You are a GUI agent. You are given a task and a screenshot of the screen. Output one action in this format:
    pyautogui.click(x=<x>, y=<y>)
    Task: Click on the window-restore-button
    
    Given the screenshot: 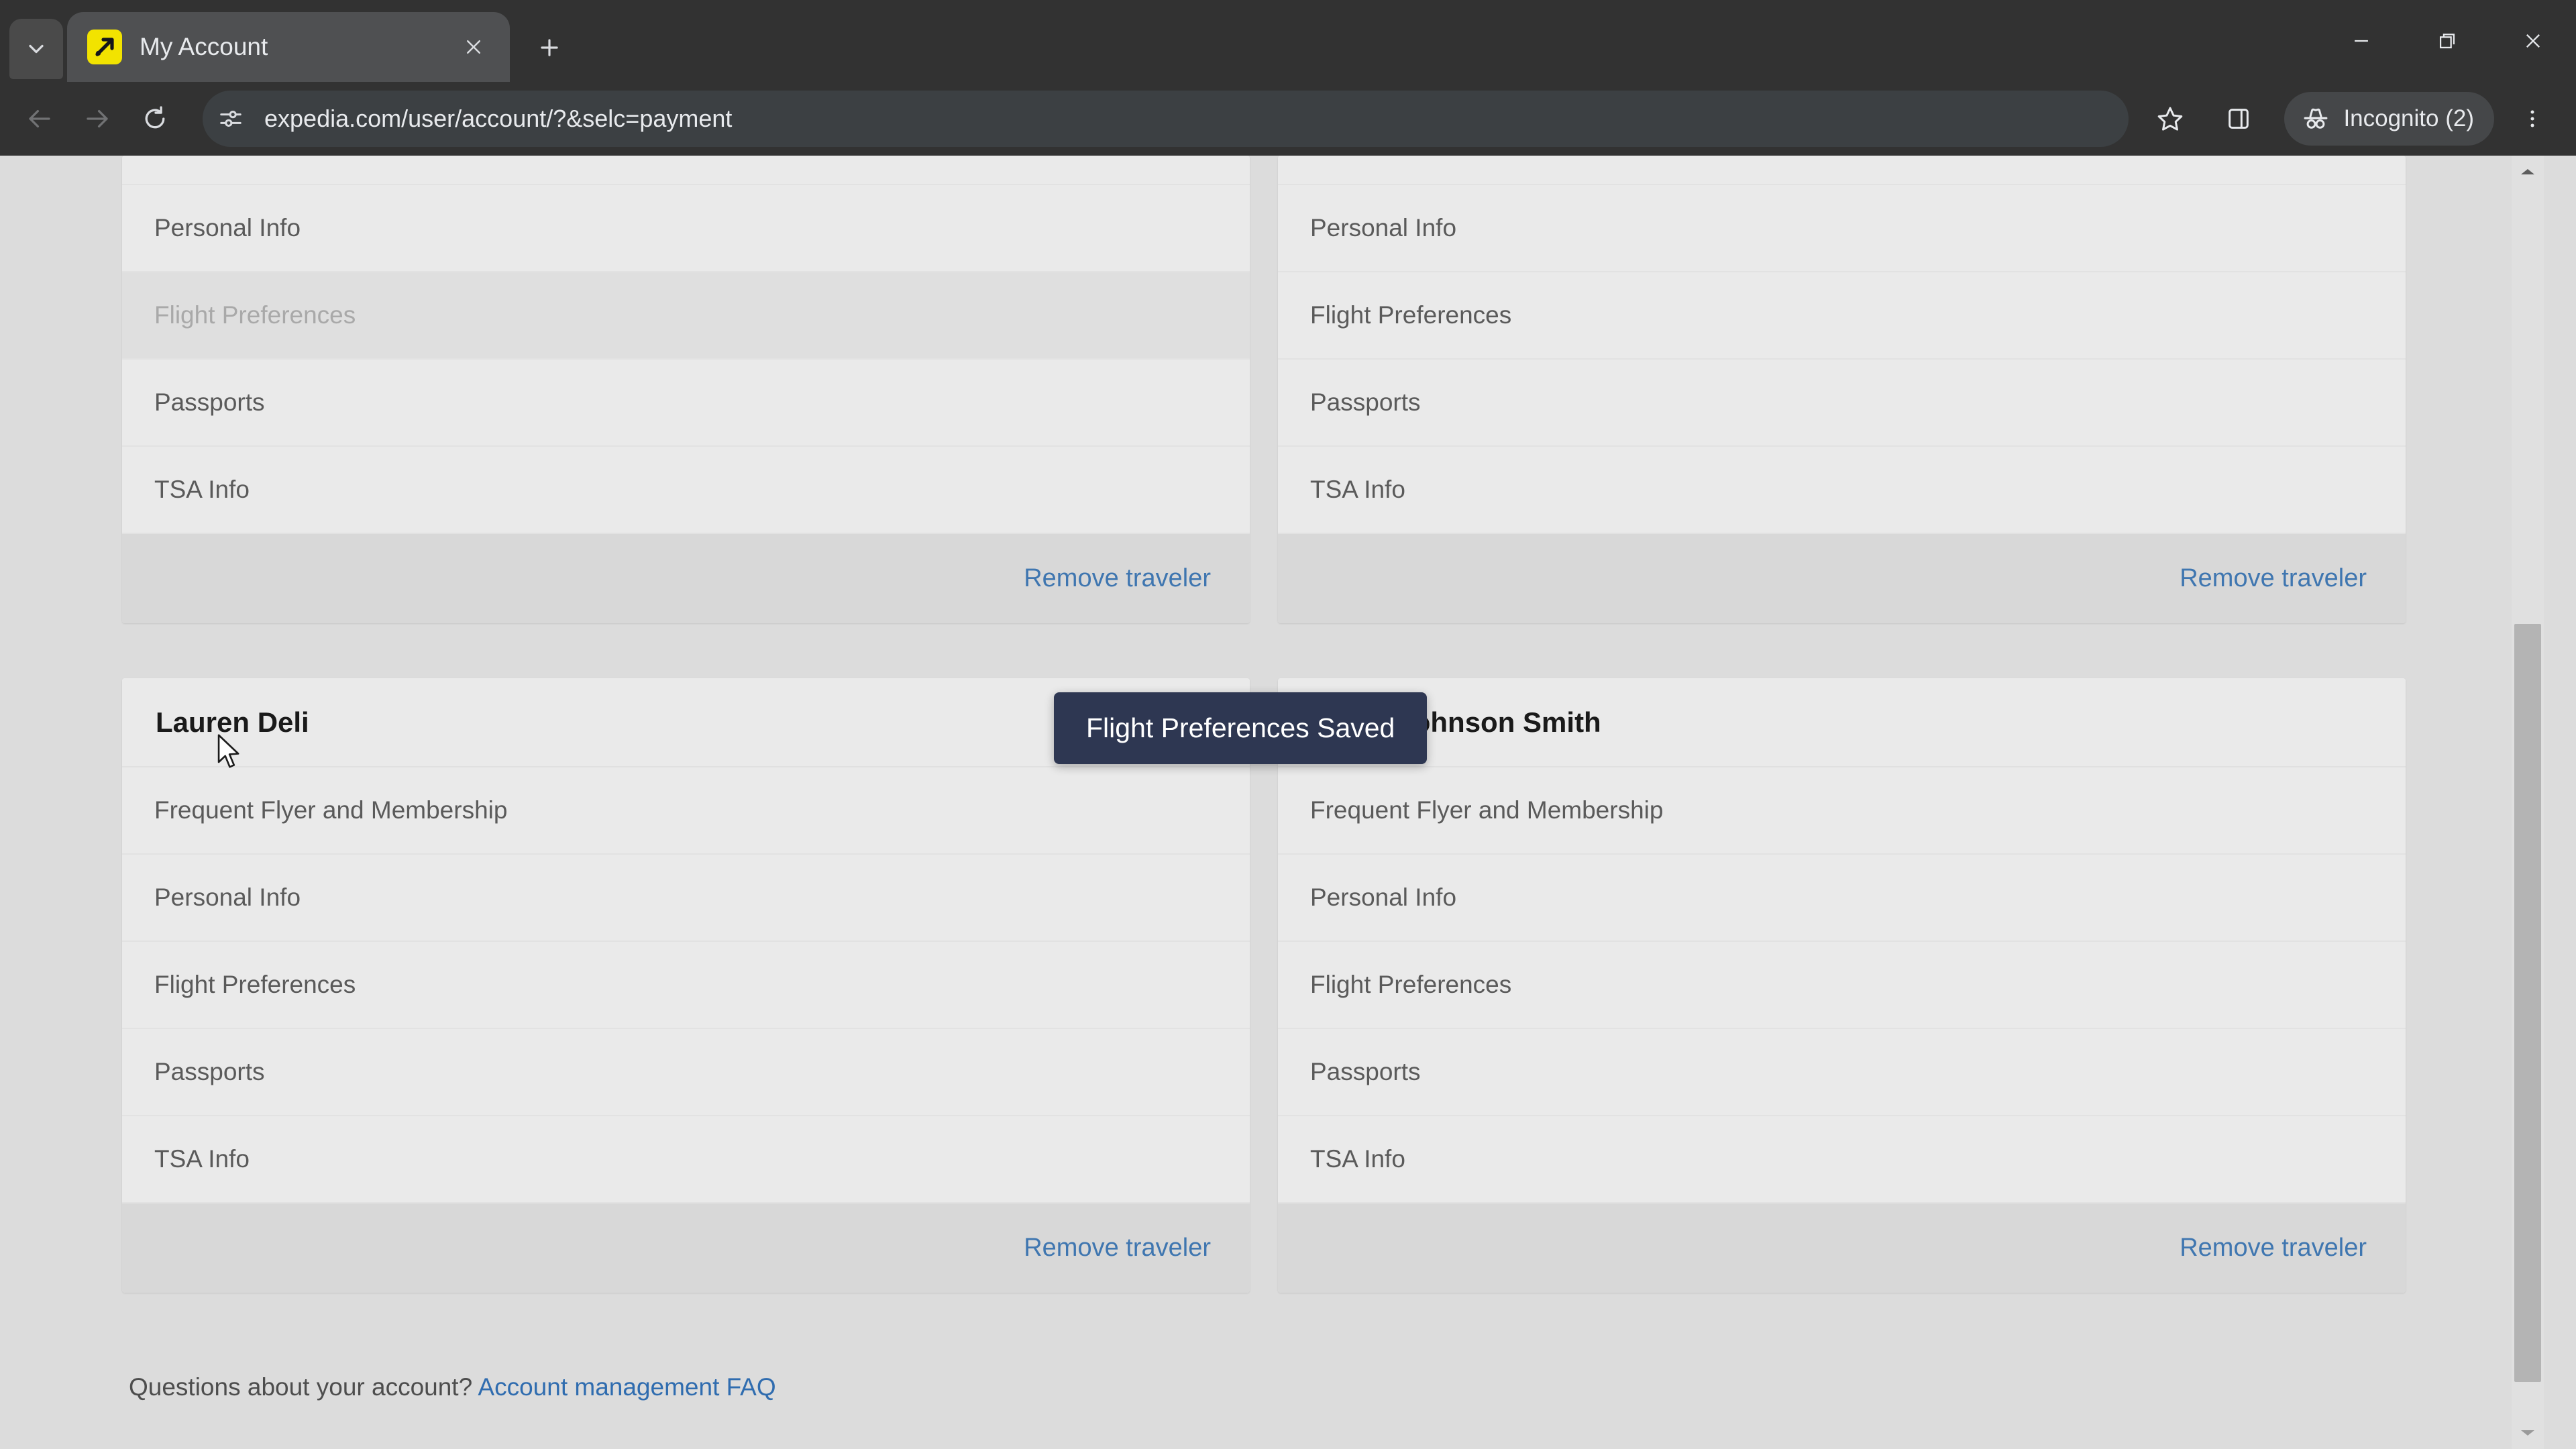 What is the action you would take?
    pyautogui.click(x=2447, y=41)
    